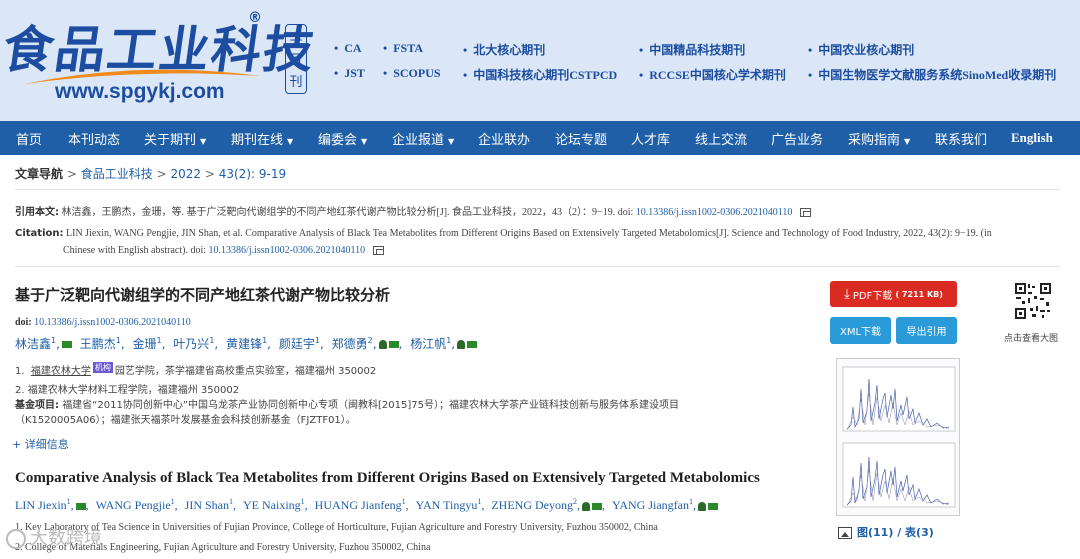 This screenshot has height=559, width=1080. What do you see at coordinates (185, 174) in the screenshot?
I see `breadcrumb-year-link: 2022` at bounding box center [185, 174].